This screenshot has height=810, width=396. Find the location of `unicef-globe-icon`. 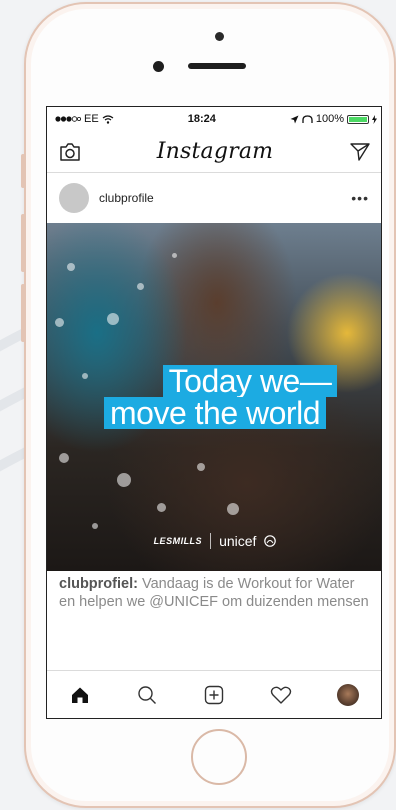

unicef-globe-icon is located at coordinates (270, 541).